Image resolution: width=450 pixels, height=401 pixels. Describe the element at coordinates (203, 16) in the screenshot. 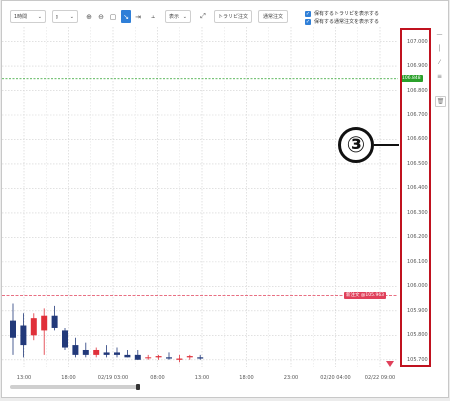

I see `fullscreen-icon: ⤢` at that location.